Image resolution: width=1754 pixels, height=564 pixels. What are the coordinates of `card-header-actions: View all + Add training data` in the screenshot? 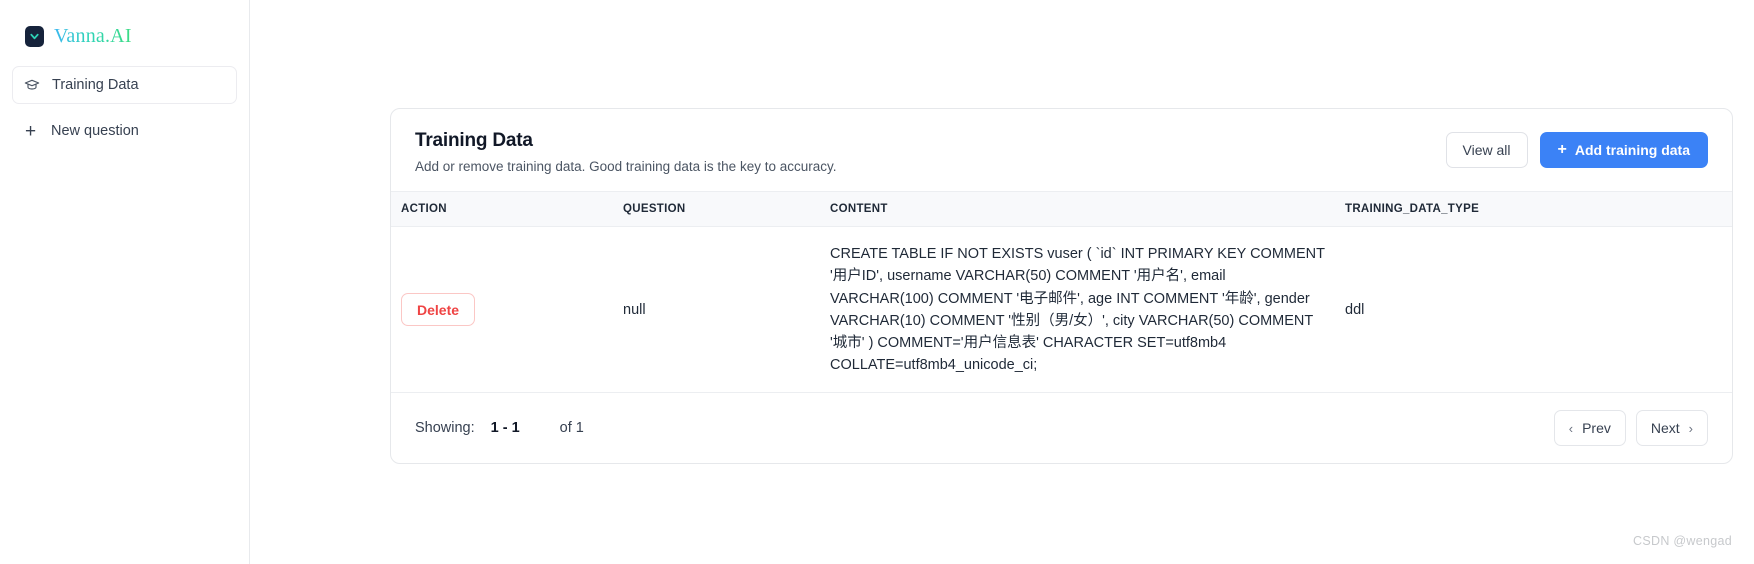 It's located at (1576, 147).